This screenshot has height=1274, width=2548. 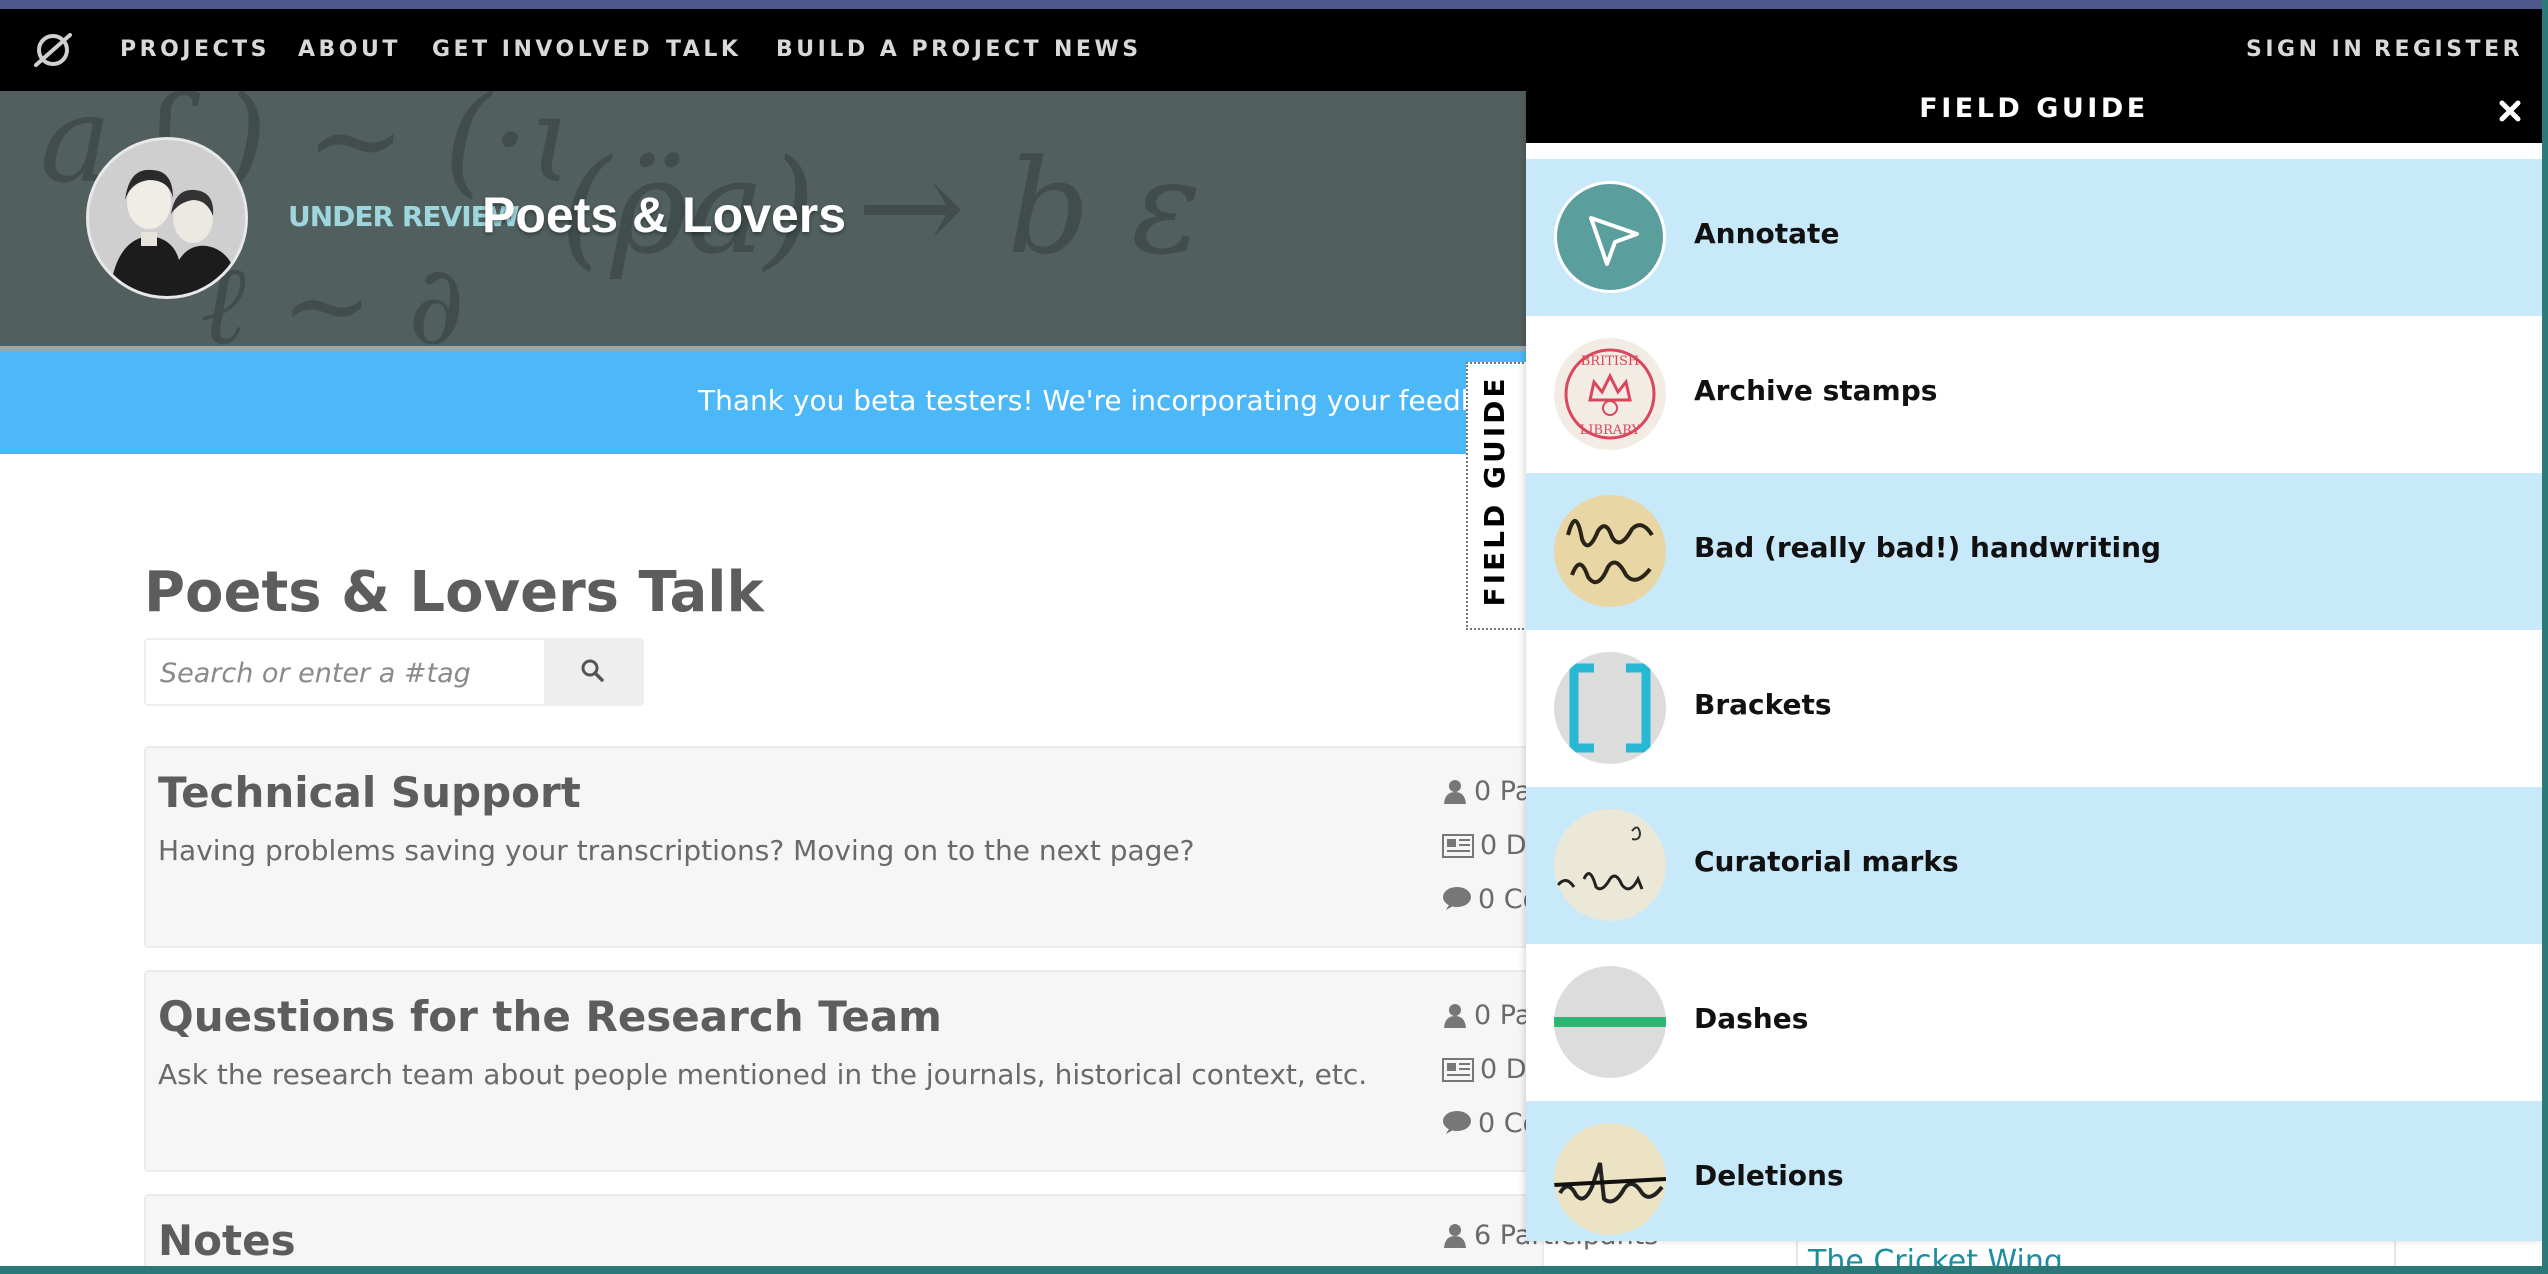 What do you see at coordinates (1816, 390) in the screenshot?
I see `field-guide-item-label: Archive stamps` at bounding box center [1816, 390].